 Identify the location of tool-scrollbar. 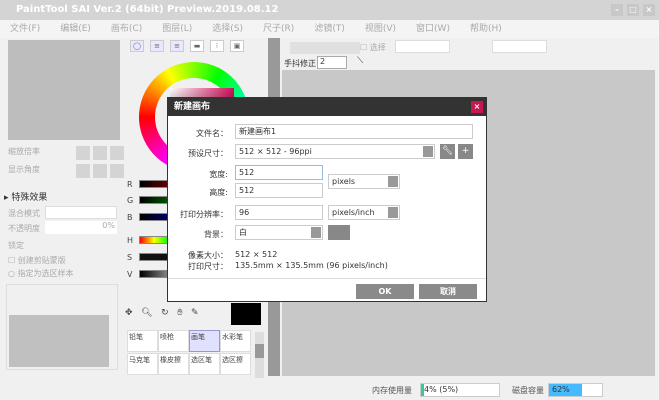
(259, 355).